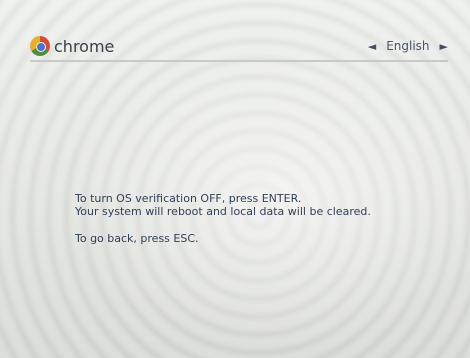 The image size is (470, 358). I want to click on language-selector: ◄ English ►, so click(408, 46).